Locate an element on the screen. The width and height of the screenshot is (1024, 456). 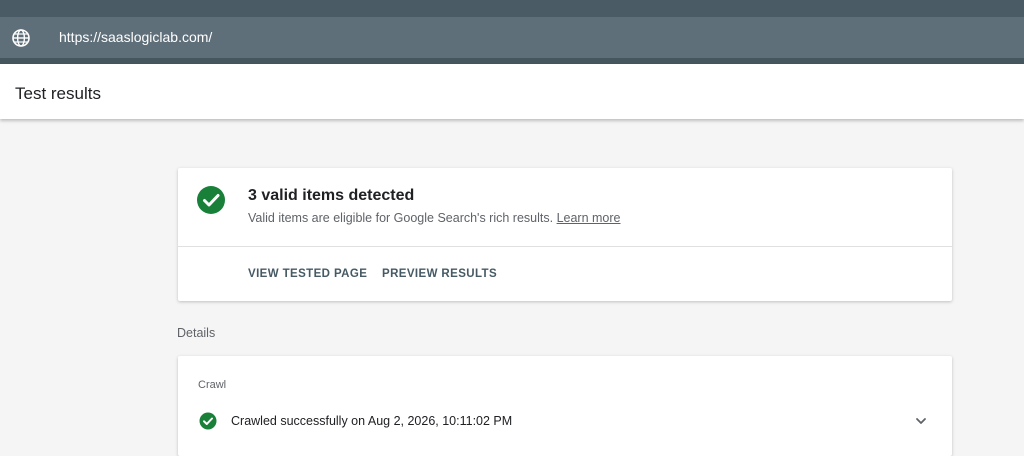
learn-more-link: Learn more is located at coordinates (589, 218).